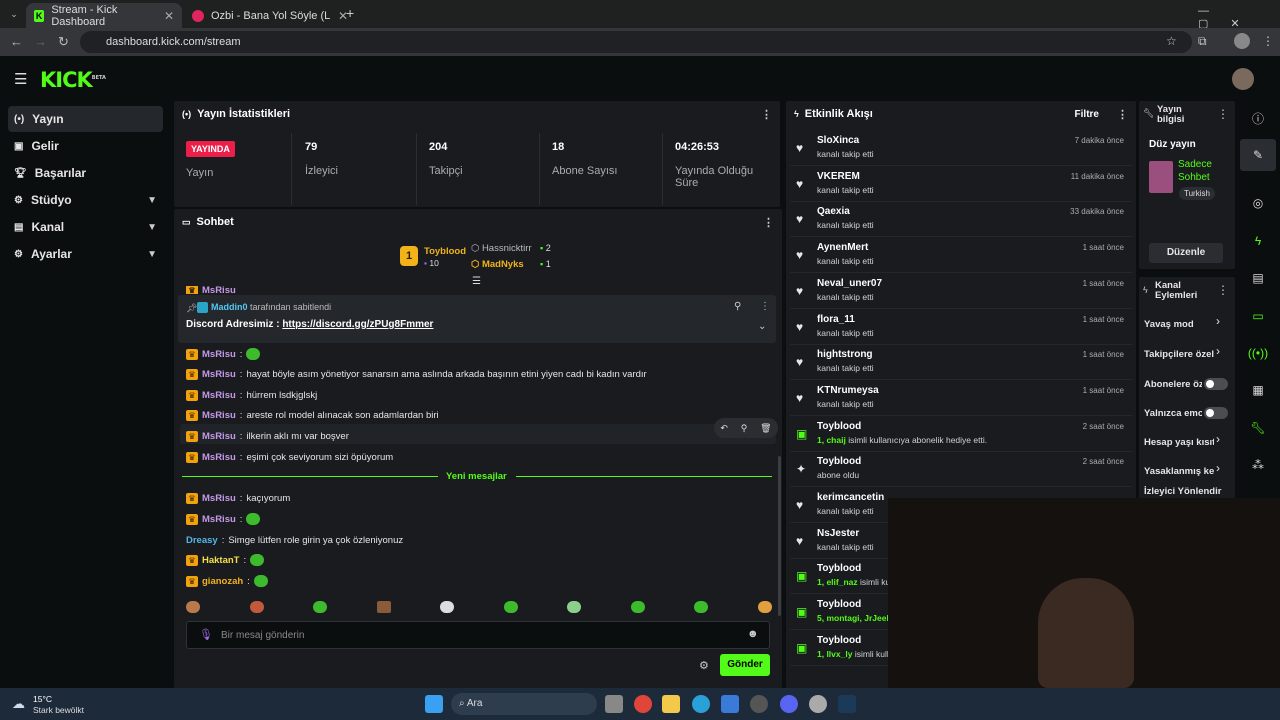 The width and height of the screenshot is (1280, 720). What do you see at coordinates (501, 248) in the screenshot?
I see `leaderboard-second-user: ⬡ Hassnicktirr` at bounding box center [501, 248].